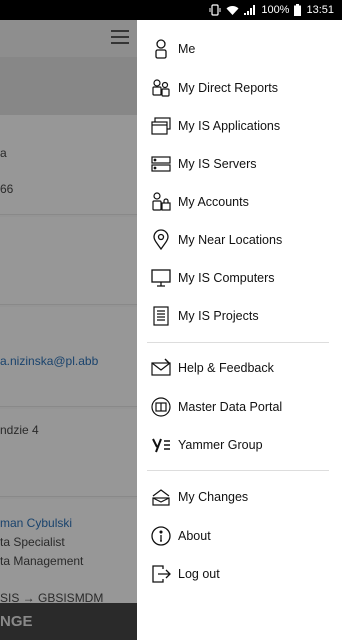  Describe the element at coordinates (213, 497) in the screenshot. I see `menu-item-label: My Changes` at that location.